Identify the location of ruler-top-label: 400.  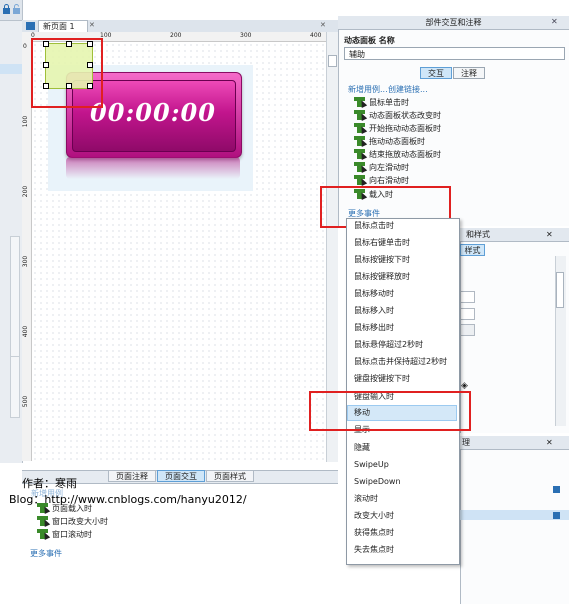
(316, 35).